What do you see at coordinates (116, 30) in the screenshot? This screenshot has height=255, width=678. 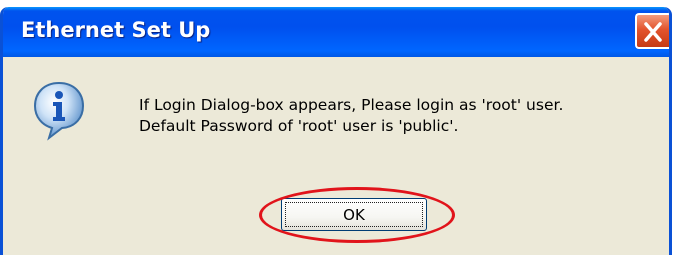 I see `dialog-title: Ethernet Set Up` at bounding box center [116, 30].